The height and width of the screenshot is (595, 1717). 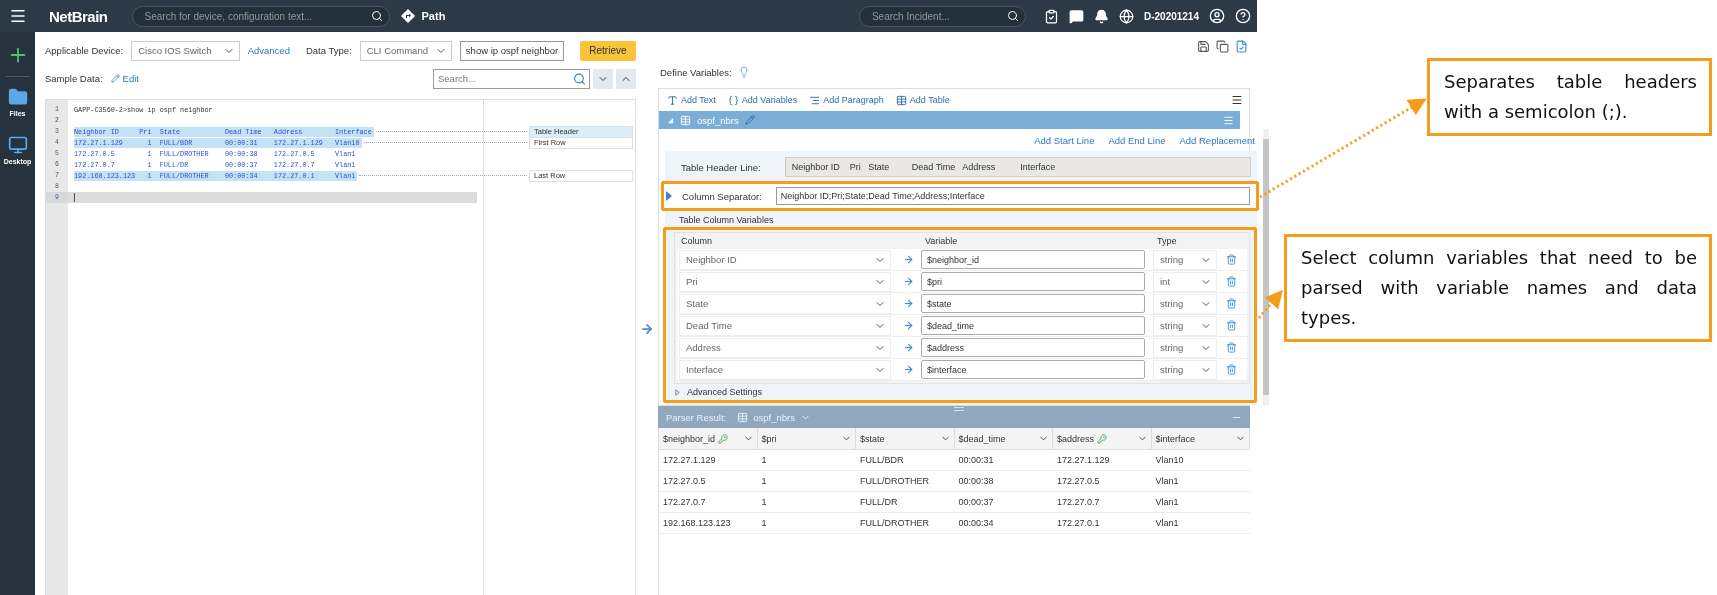 I want to click on user-icon, so click(x=1217, y=16).